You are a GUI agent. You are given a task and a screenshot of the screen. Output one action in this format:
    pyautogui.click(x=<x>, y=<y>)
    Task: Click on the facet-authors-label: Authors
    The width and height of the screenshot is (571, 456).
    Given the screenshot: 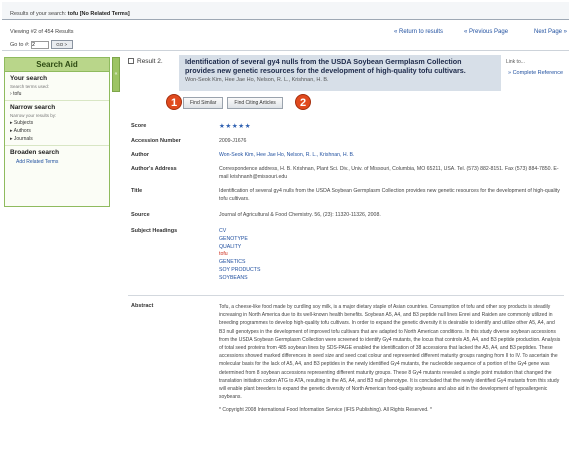 What is the action you would take?
    pyautogui.click(x=22, y=131)
    